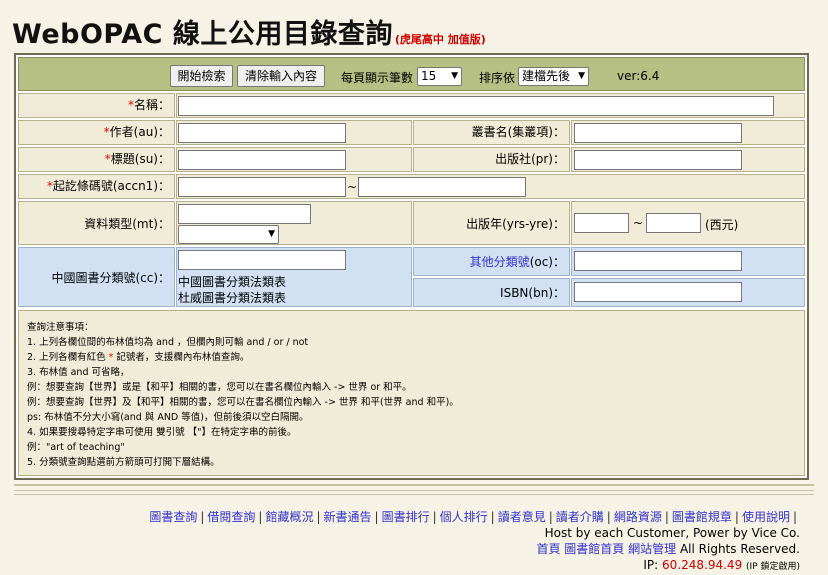 The height and width of the screenshot is (575, 828). I want to click on footer-link: 讀者介購, so click(580, 517).